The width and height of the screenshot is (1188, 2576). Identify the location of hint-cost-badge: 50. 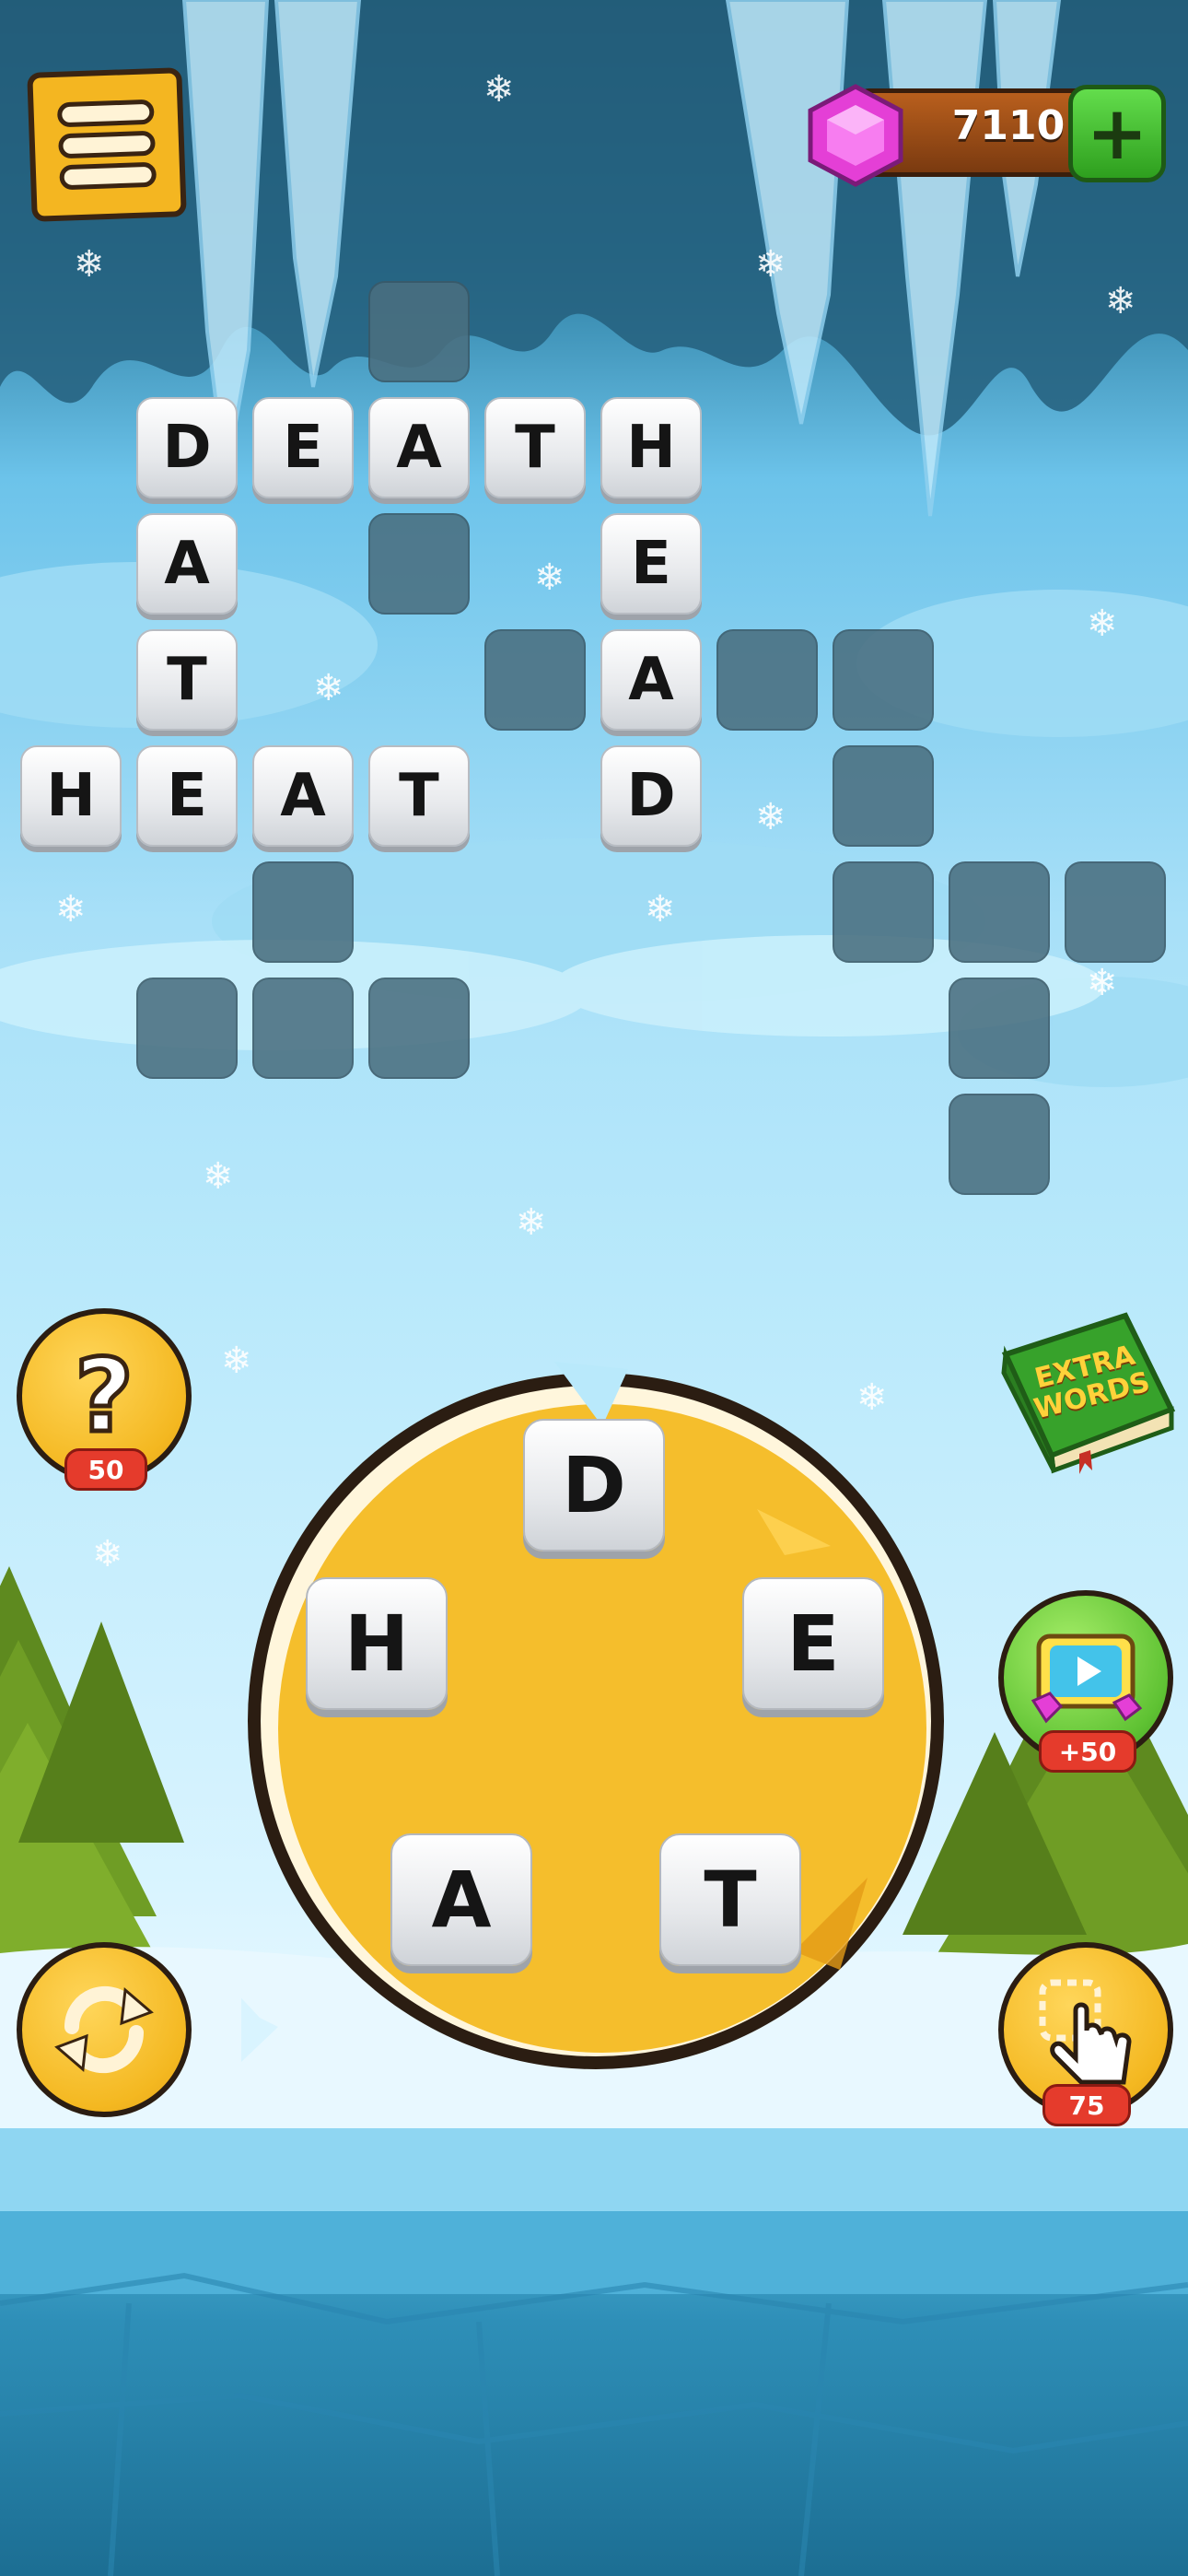
(105, 1469).